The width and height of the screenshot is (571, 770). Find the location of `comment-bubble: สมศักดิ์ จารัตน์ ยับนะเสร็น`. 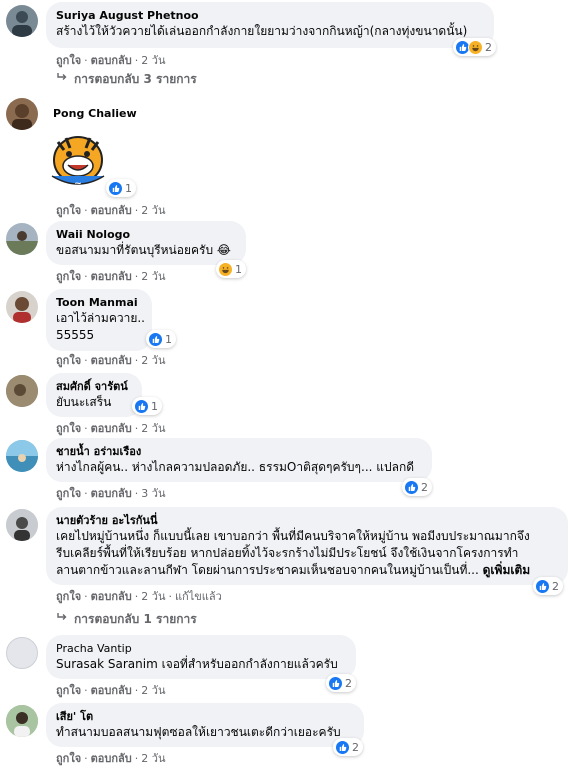

comment-bubble: สมศักดิ์ จารัตน์ ยับนะเสร็น is located at coordinates (94, 395).